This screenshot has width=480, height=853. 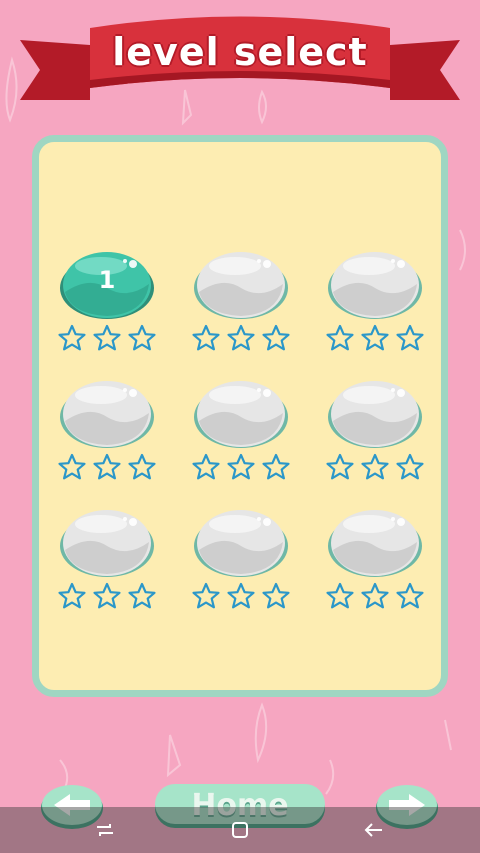 What do you see at coordinates (105, 830) in the screenshot?
I see `recent-apps-icon` at bounding box center [105, 830].